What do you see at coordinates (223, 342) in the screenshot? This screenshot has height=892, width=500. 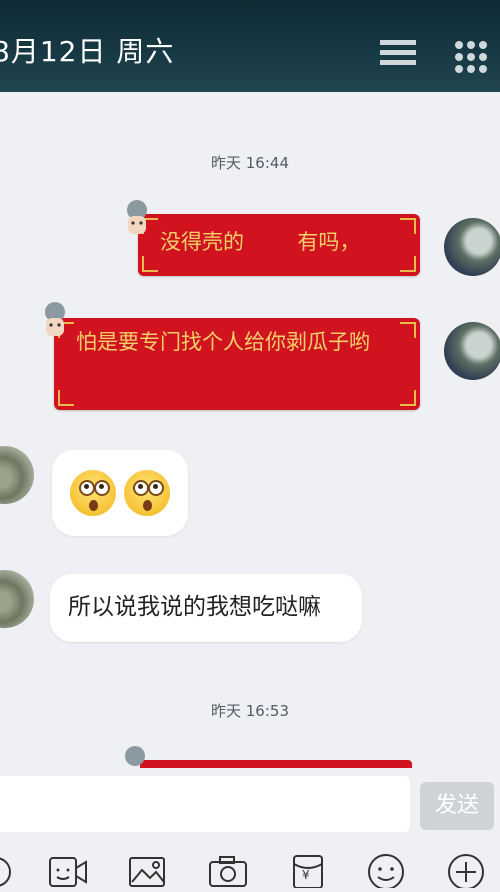 I see `message-text: 怕是要专门找个人给你剥瓜子哟` at bounding box center [223, 342].